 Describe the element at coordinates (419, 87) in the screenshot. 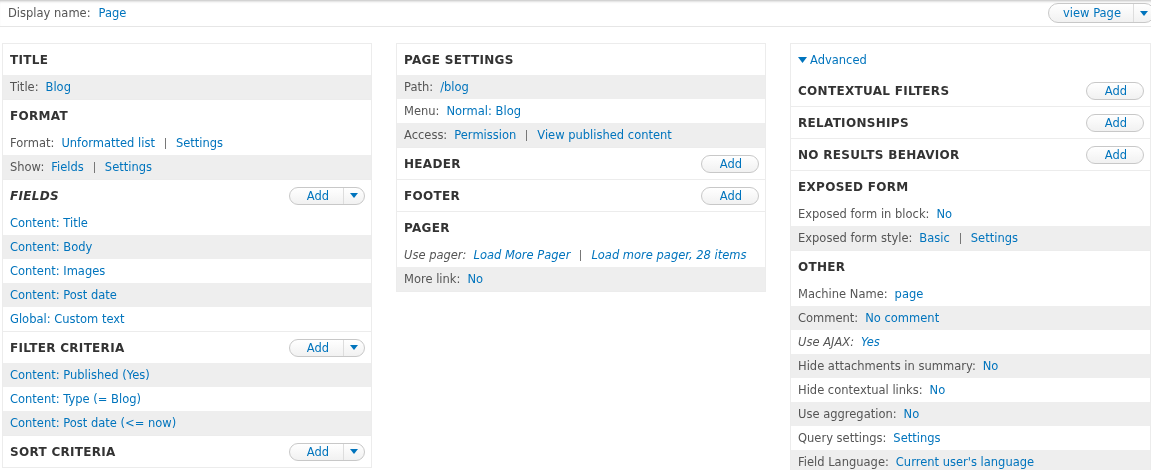

I see `setting-label: Path:` at that location.